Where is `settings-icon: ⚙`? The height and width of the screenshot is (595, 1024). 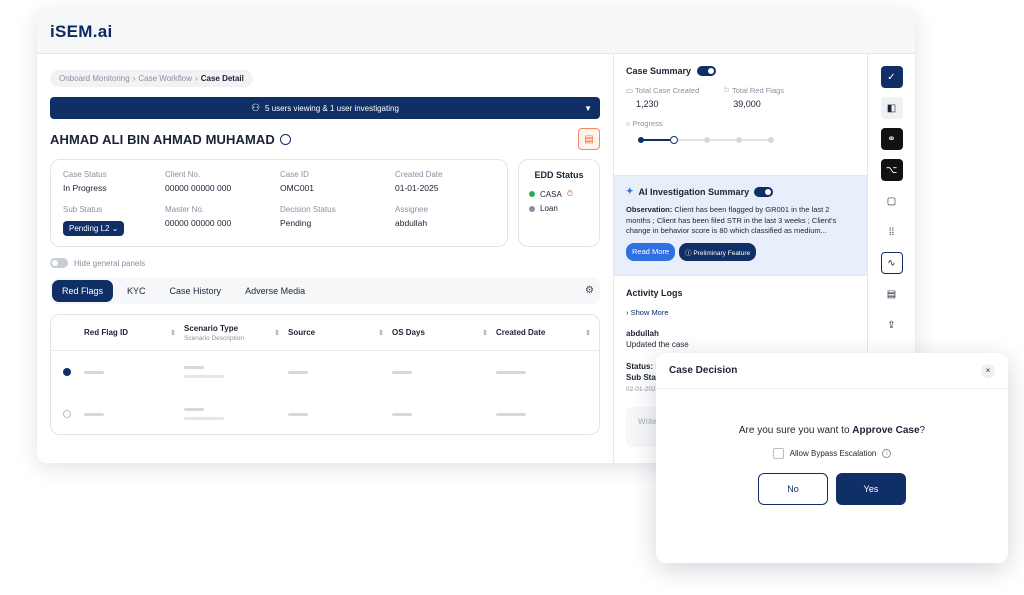 settings-icon: ⚙ is located at coordinates (589, 290).